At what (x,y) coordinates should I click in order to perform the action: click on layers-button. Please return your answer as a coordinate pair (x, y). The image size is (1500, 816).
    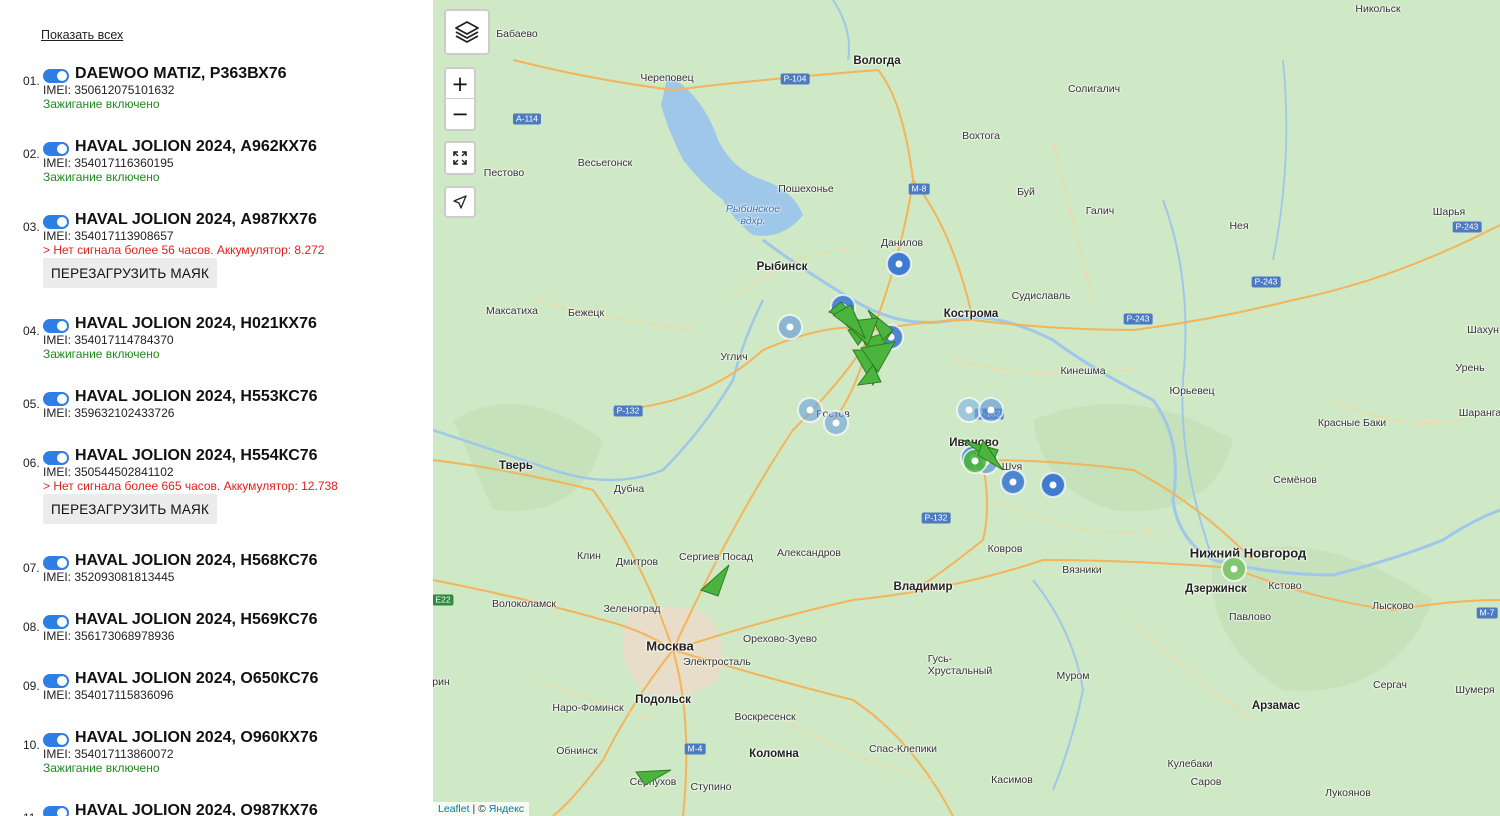
    Looking at the image, I should click on (467, 32).